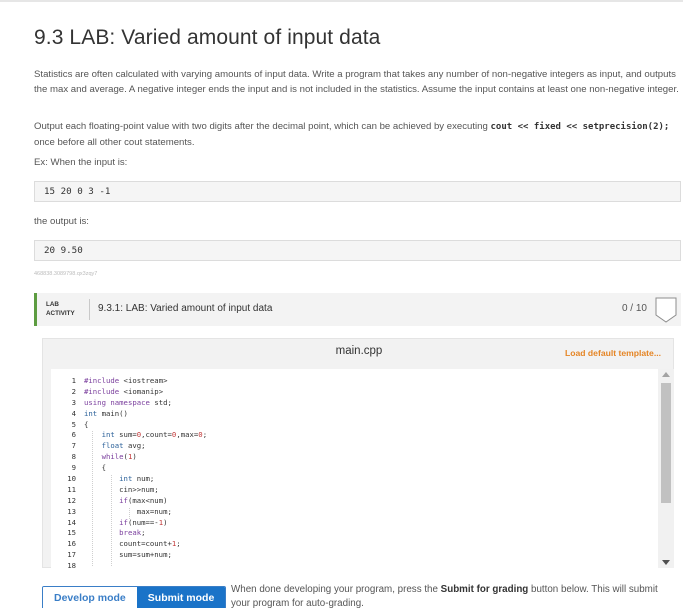 This screenshot has width=683, height=608. Describe the element at coordinates (484, 589) in the screenshot. I see `submit-note-bold: Submit for grading` at that location.